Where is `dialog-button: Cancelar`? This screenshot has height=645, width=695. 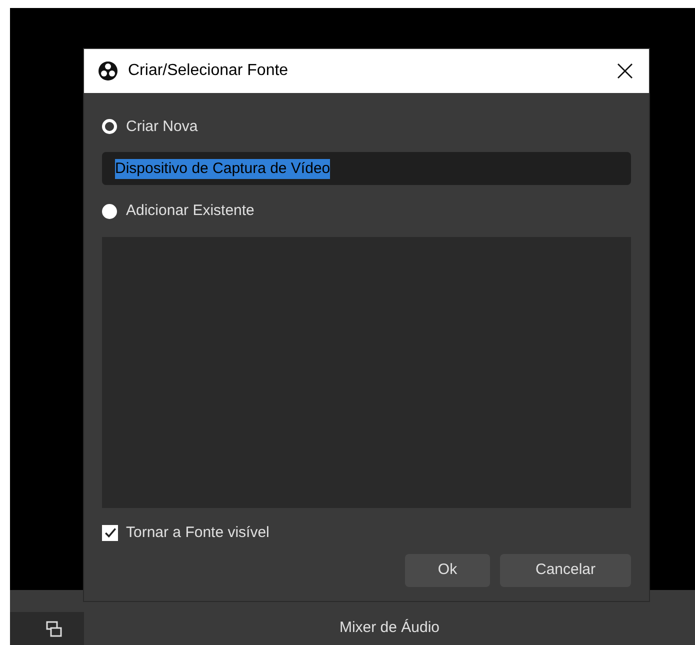 dialog-button: Cancelar is located at coordinates (565, 570).